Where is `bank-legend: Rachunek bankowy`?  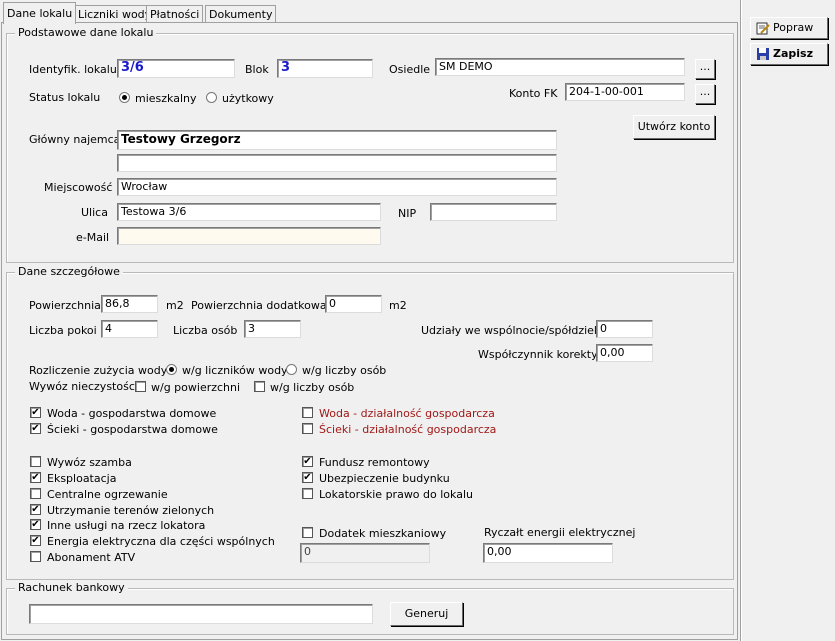 bank-legend: Rachunek bankowy is located at coordinates (71, 587).